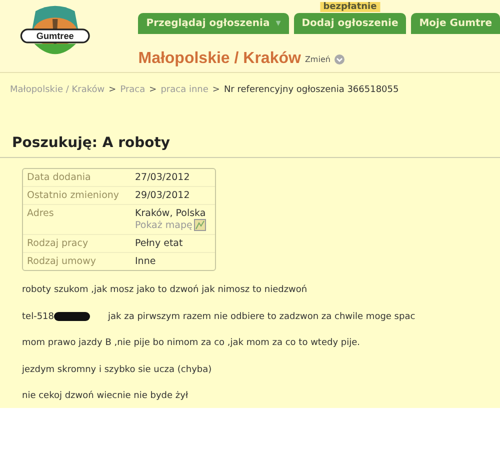 The height and width of the screenshot is (460, 500). What do you see at coordinates (163, 225) in the screenshot?
I see `map-link: Pokaż mapę` at bounding box center [163, 225].